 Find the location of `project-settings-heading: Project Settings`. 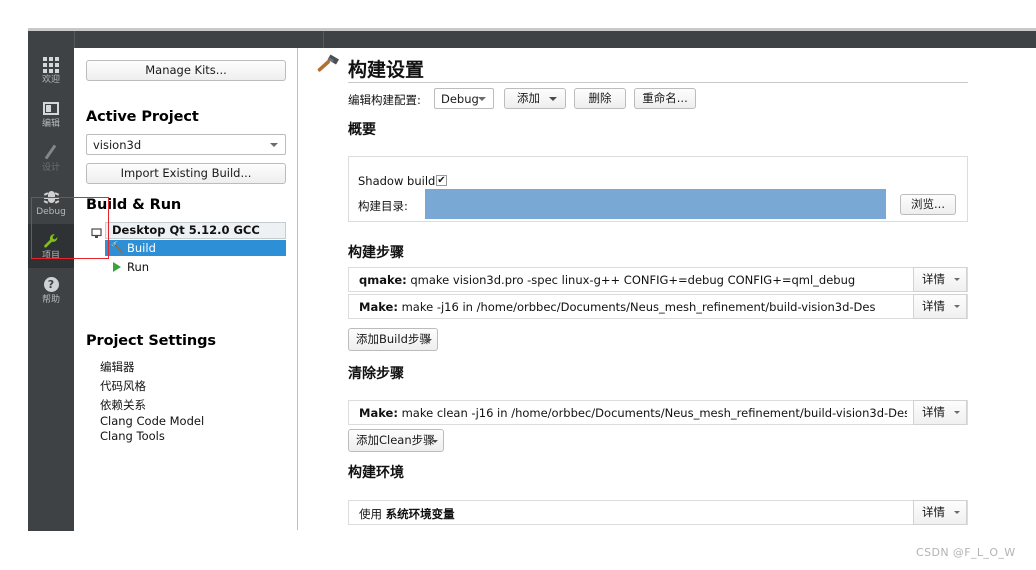

project-settings-heading: Project Settings is located at coordinates (151, 341).